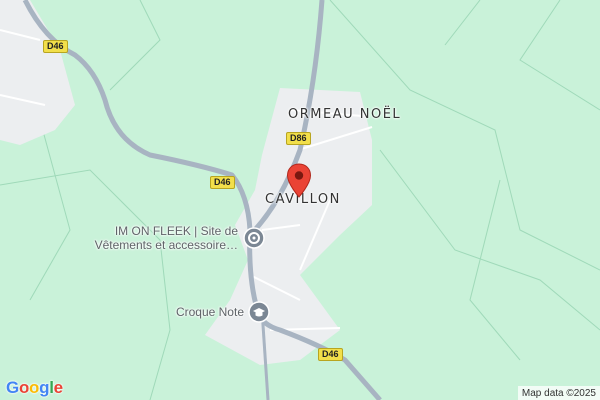 This screenshot has width=600, height=400. What do you see at coordinates (558, 393) in the screenshot?
I see `map-attribution: Map data ©2025` at bounding box center [558, 393].